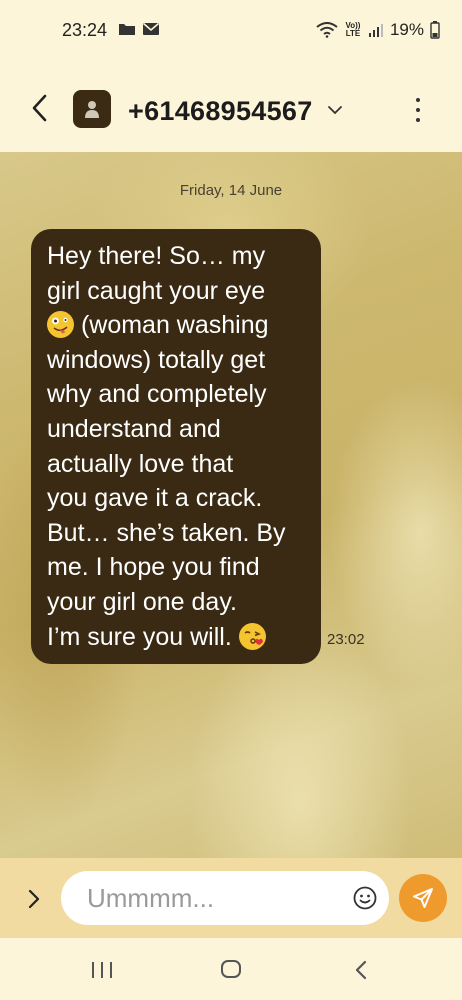 Image resolution: width=462 pixels, height=1000 pixels. What do you see at coordinates (418, 100) in the screenshot?
I see `more-options-icon` at bounding box center [418, 100].